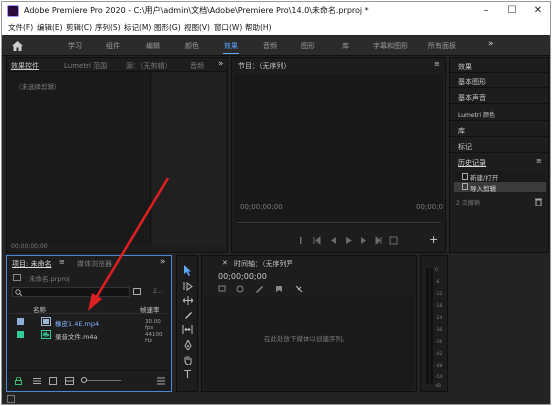  I want to click on annotation-arrow, so click(129, 244).